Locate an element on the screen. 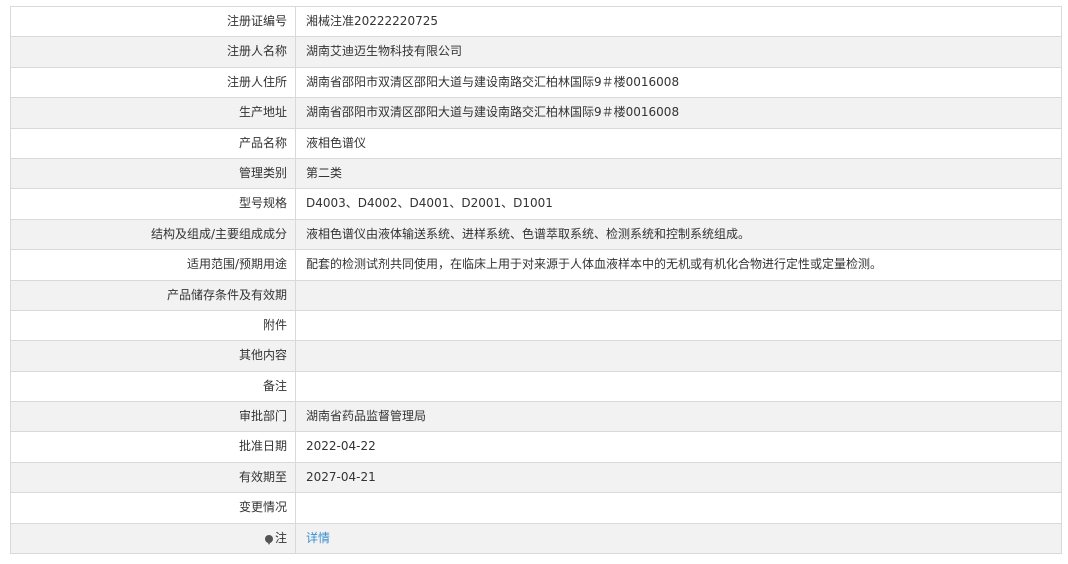 This screenshot has height=564, width=1068. table-row: 注册人住所 湖南省邵阳市双清区邵阳大道与建设南路交汇柏林国际9＃楼0016008 is located at coordinates (536, 83).